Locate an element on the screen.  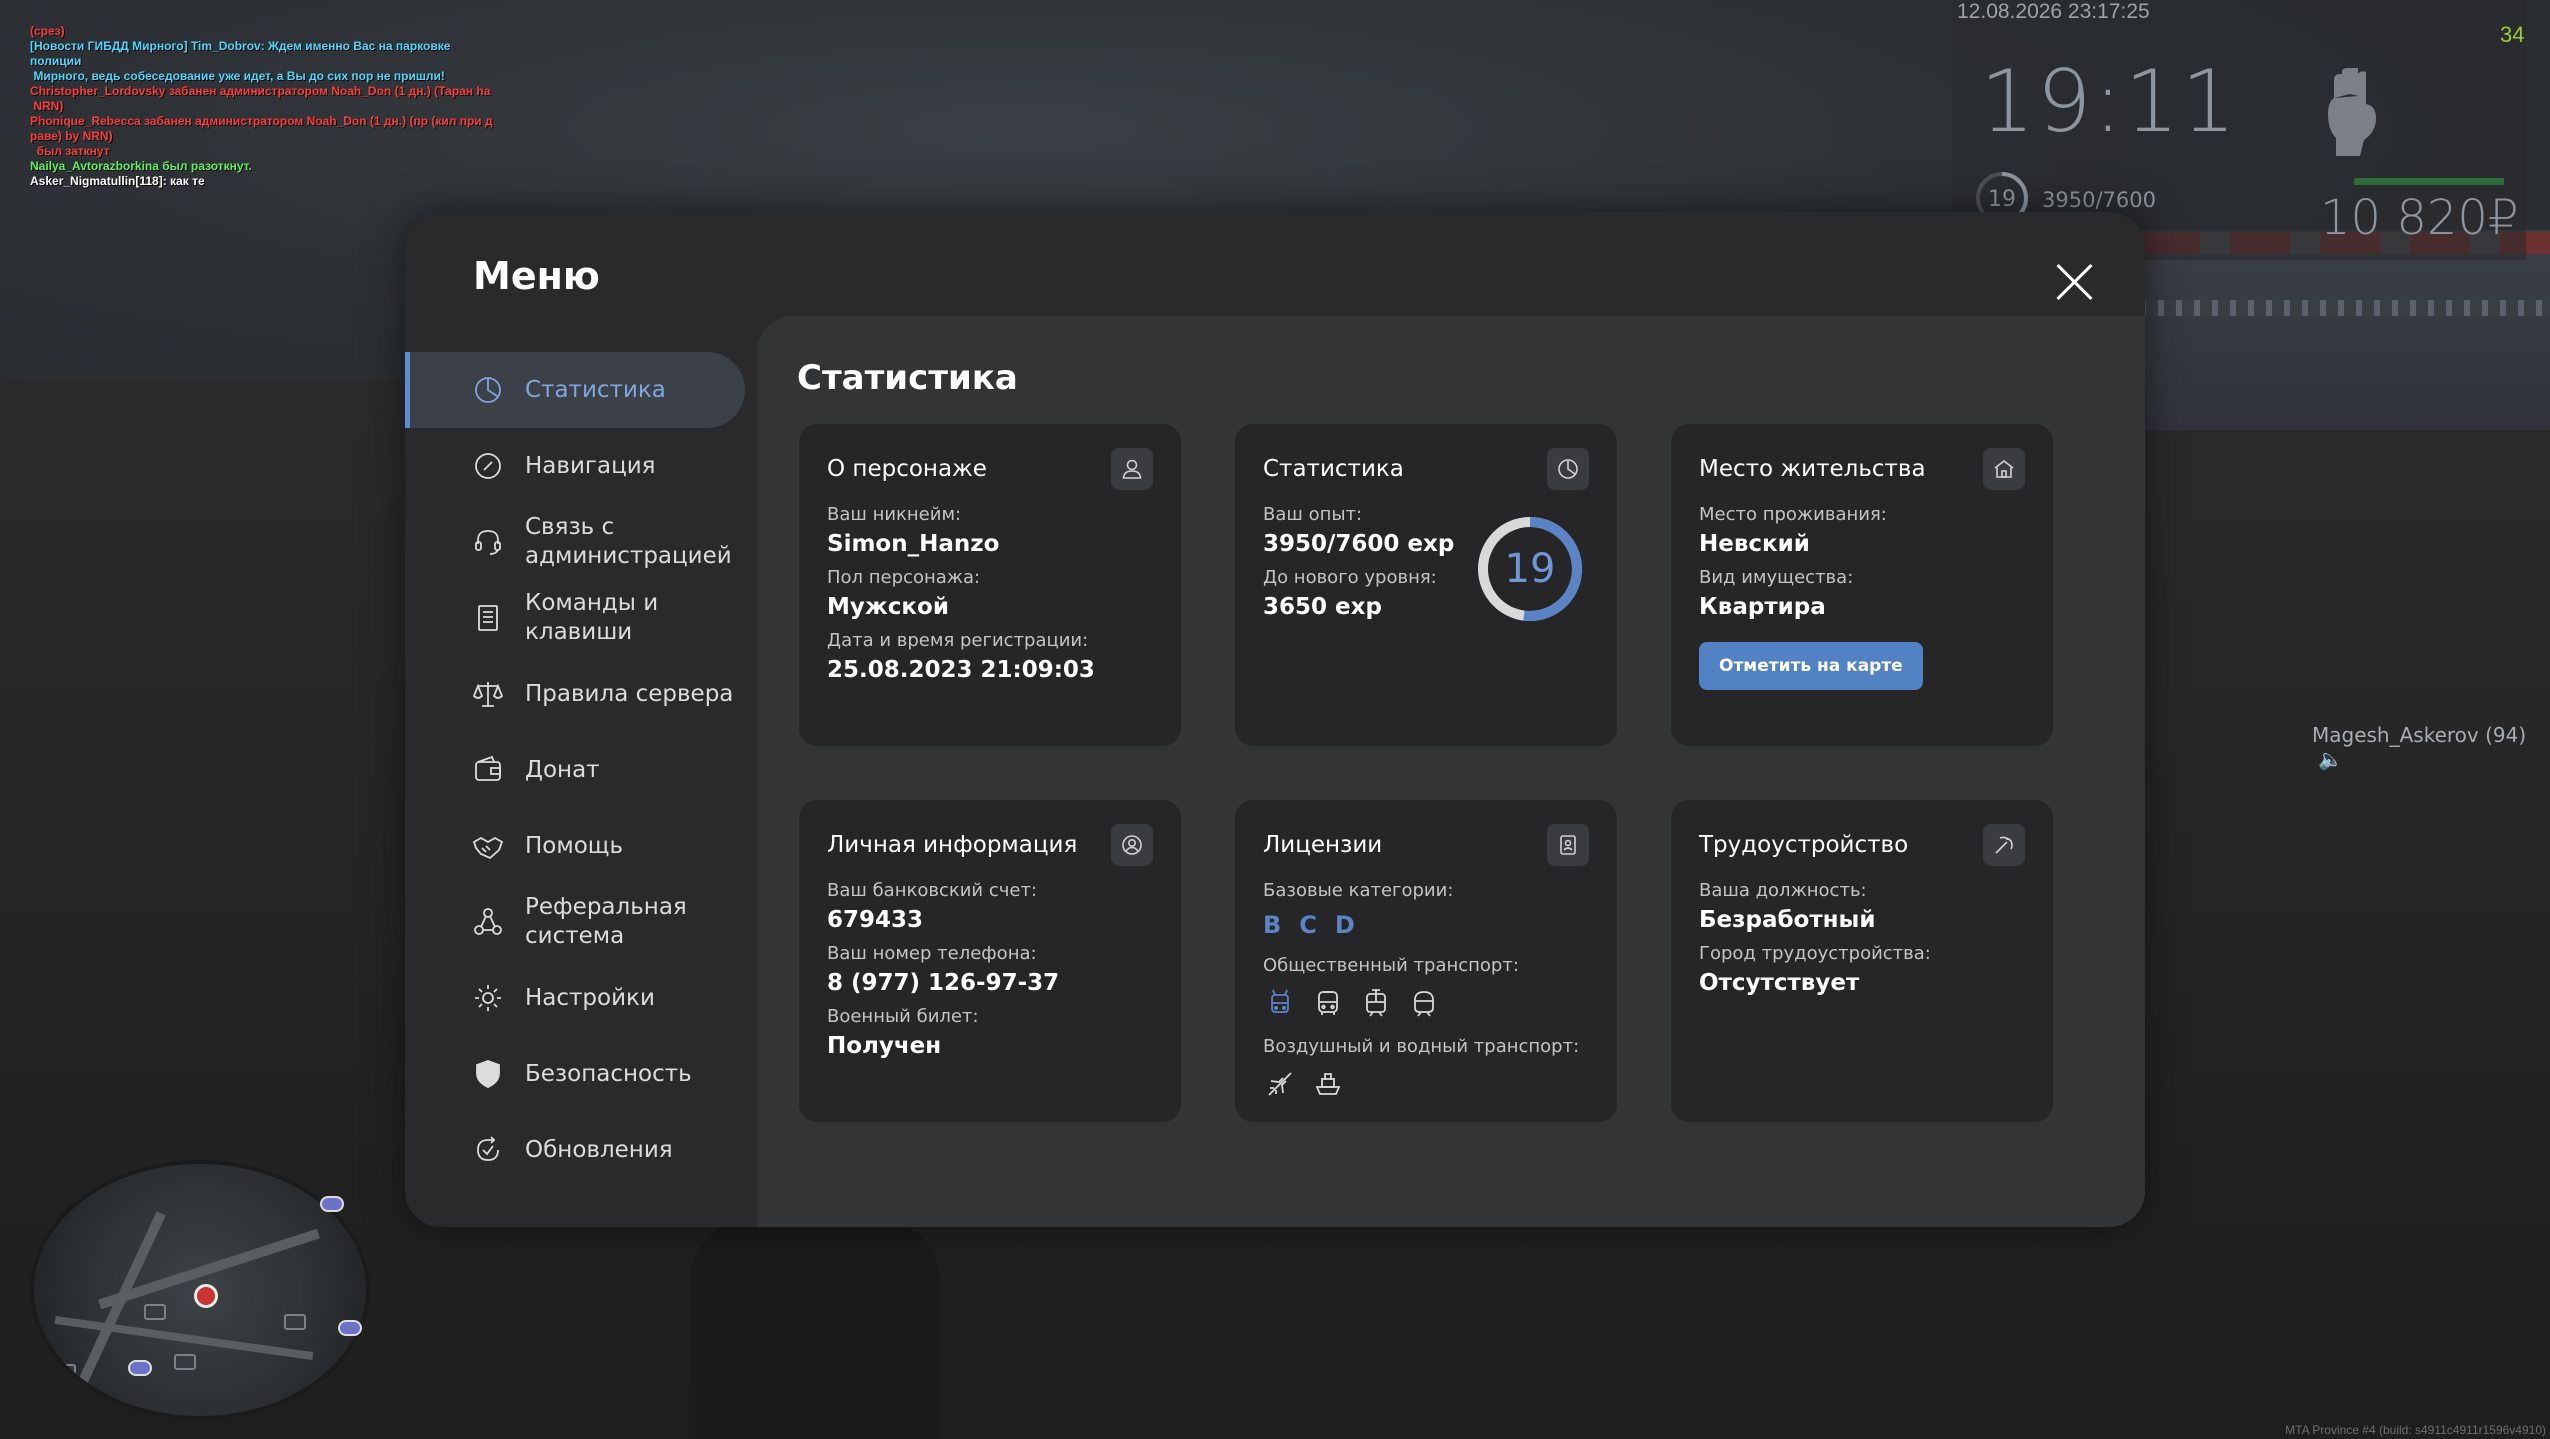
sidebar-item-4: Правила сервера is located at coordinates (575, 694).